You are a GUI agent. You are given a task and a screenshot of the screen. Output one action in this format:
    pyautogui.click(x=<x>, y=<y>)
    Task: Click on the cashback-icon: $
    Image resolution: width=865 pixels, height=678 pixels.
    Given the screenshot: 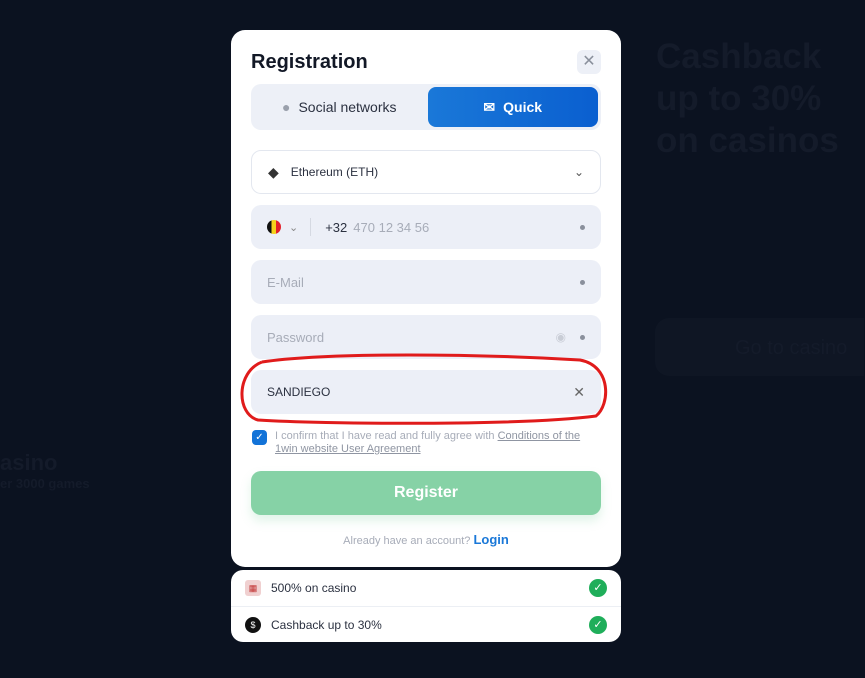 What is the action you would take?
    pyautogui.click(x=253, y=624)
    